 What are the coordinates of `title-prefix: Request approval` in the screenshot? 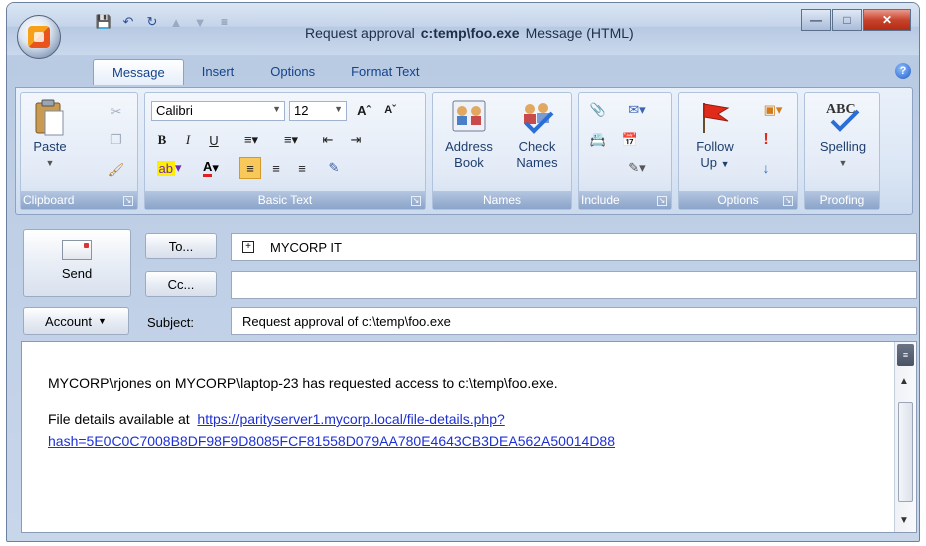 It's located at (360, 33).